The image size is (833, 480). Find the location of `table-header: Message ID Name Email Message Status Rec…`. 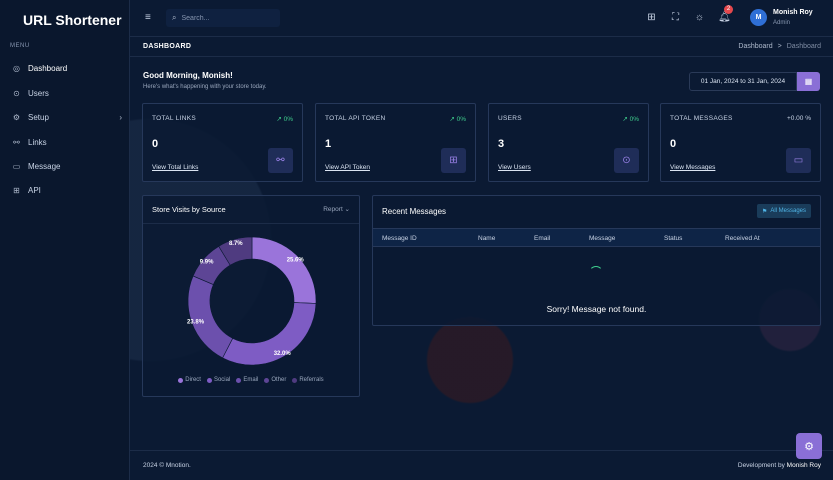

table-header: Message ID Name Email Message Status Rec… is located at coordinates (596, 237).